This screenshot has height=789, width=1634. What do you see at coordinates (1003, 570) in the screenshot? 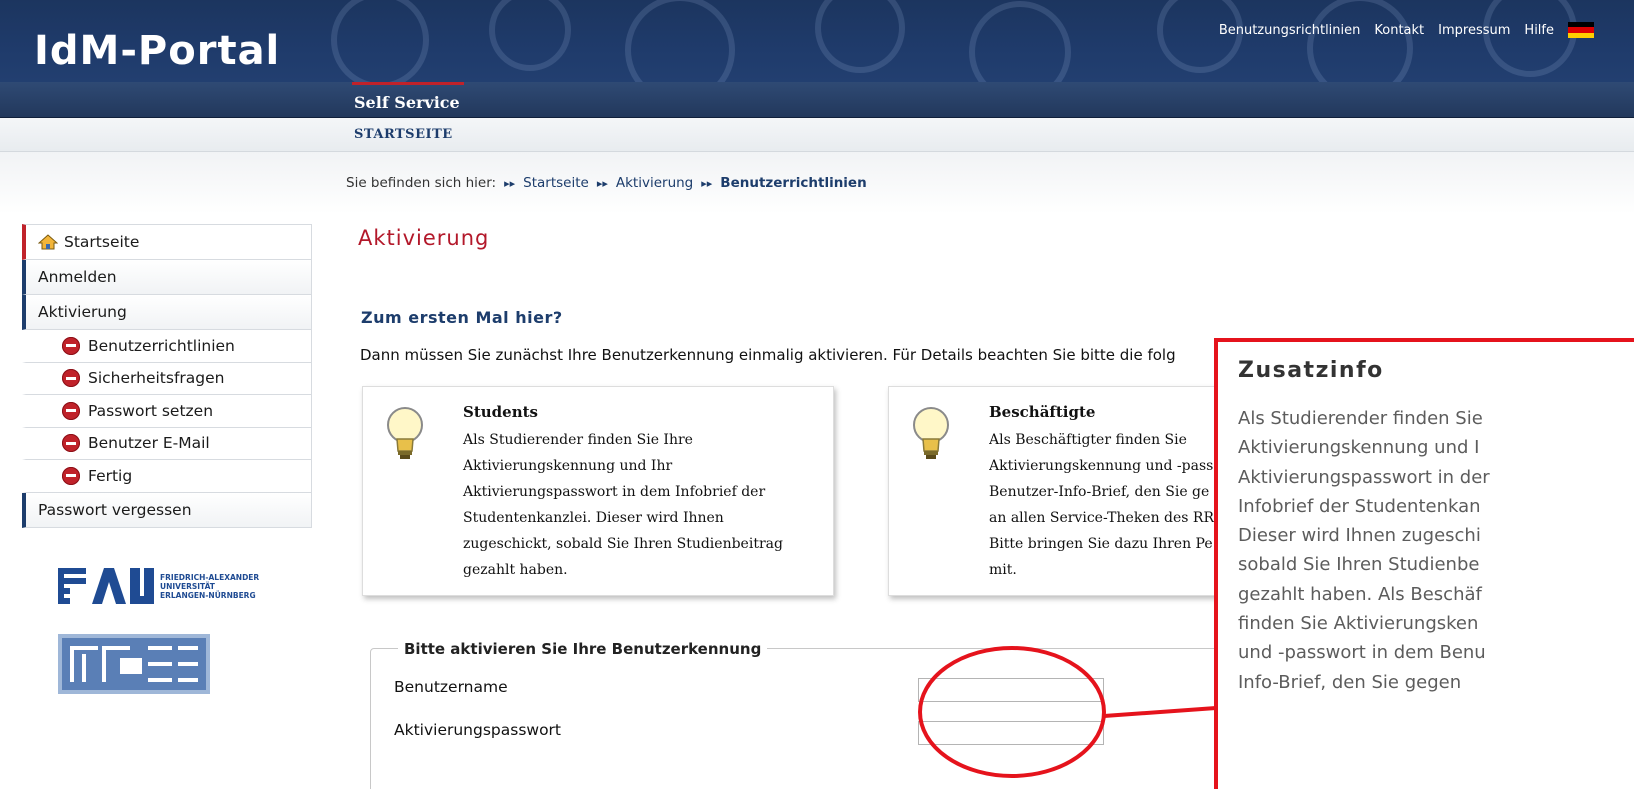
I see `card-line: mit.` at bounding box center [1003, 570].